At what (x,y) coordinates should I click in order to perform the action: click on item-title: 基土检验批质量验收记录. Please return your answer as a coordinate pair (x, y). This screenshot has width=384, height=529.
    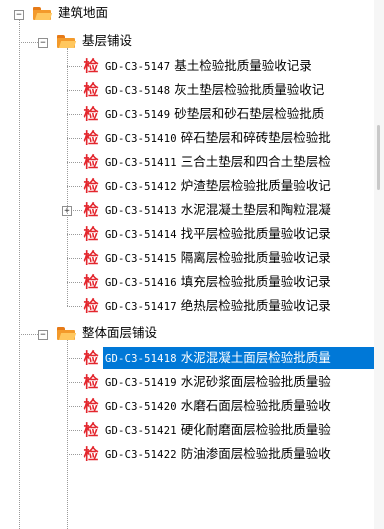
    Looking at the image, I should click on (243, 65).